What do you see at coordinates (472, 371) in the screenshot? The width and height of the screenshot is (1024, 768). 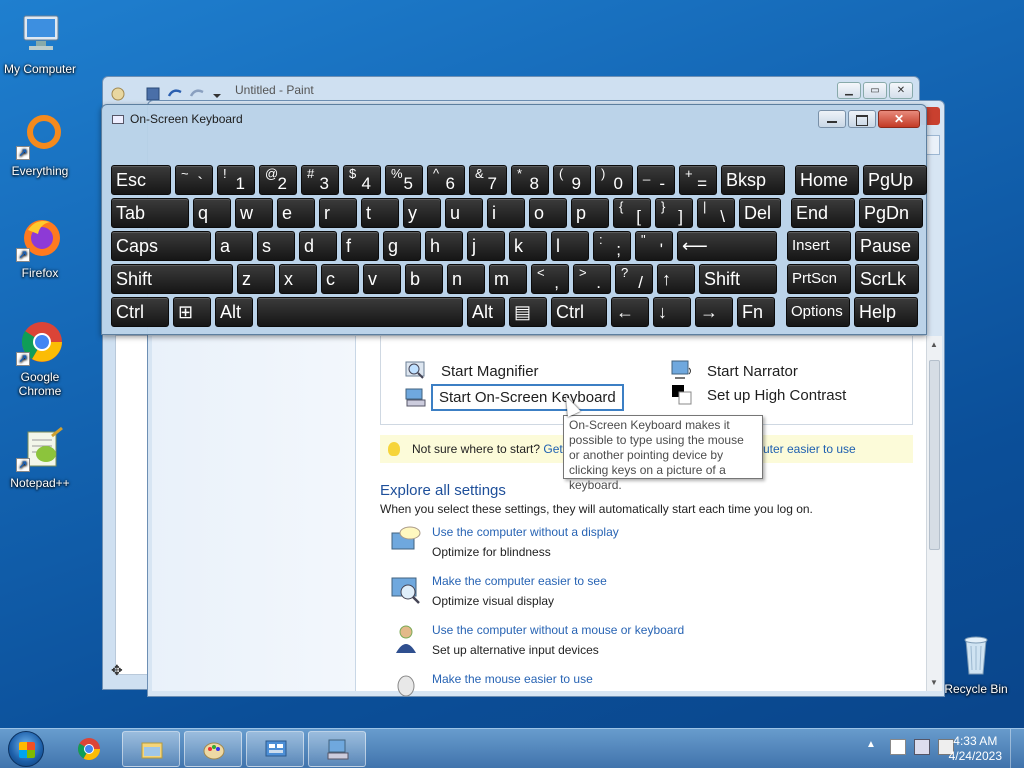 I see `start-magnifier-link: Start Magnifier` at bounding box center [472, 371].